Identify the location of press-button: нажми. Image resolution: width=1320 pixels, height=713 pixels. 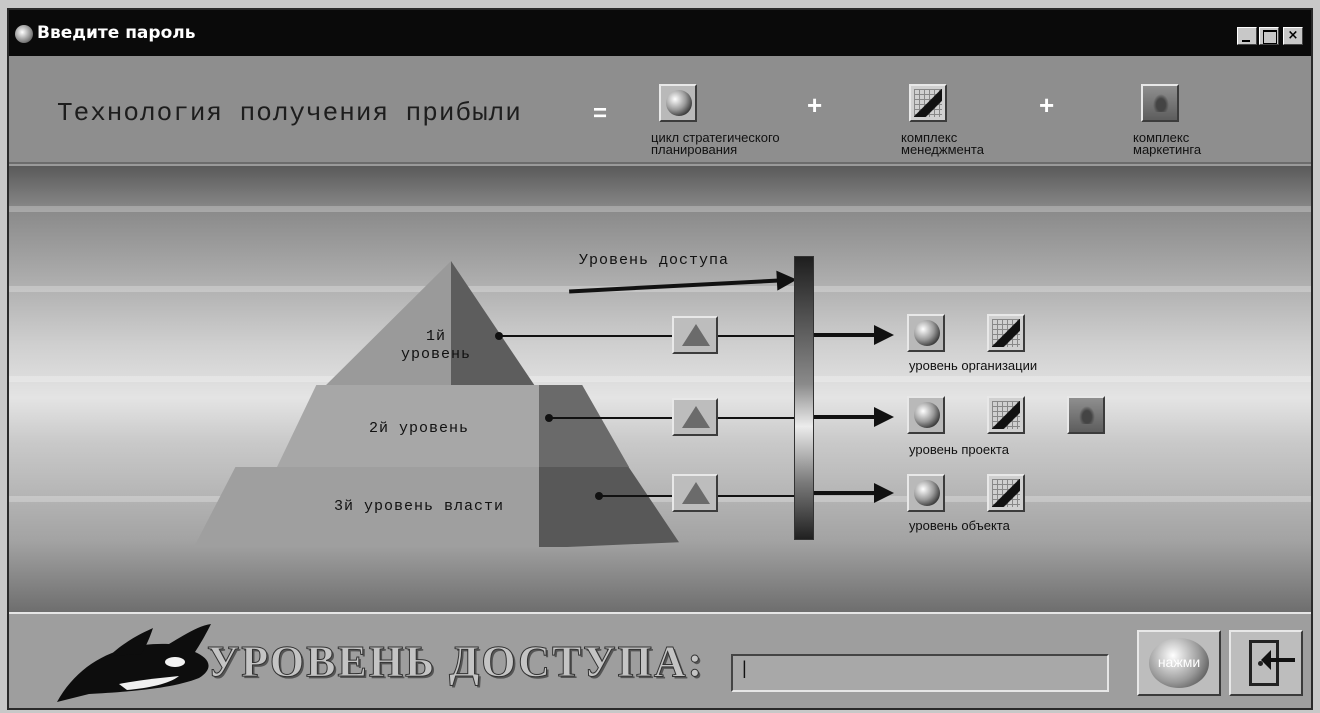
(1179, 663).